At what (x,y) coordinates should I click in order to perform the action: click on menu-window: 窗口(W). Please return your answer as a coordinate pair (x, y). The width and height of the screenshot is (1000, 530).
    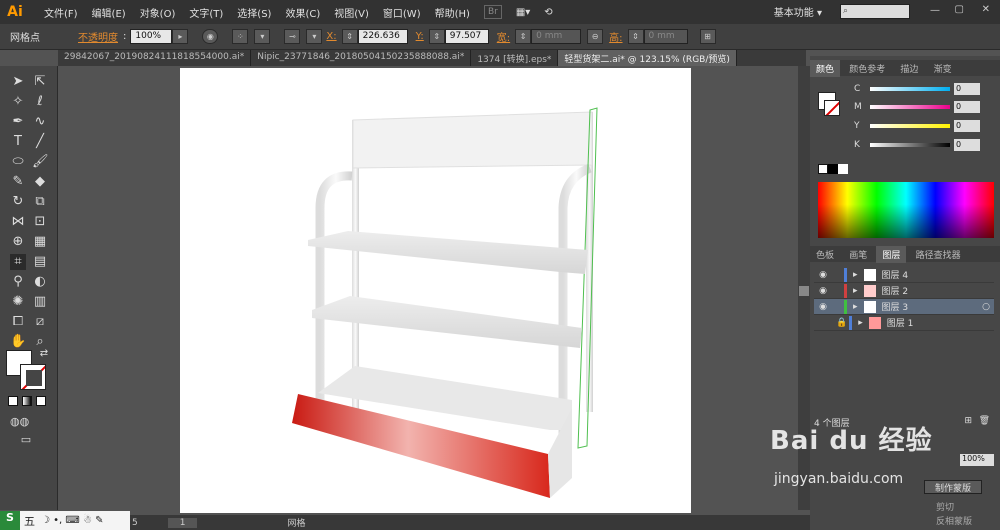
    Looking at the image, I should click on (402, 12).